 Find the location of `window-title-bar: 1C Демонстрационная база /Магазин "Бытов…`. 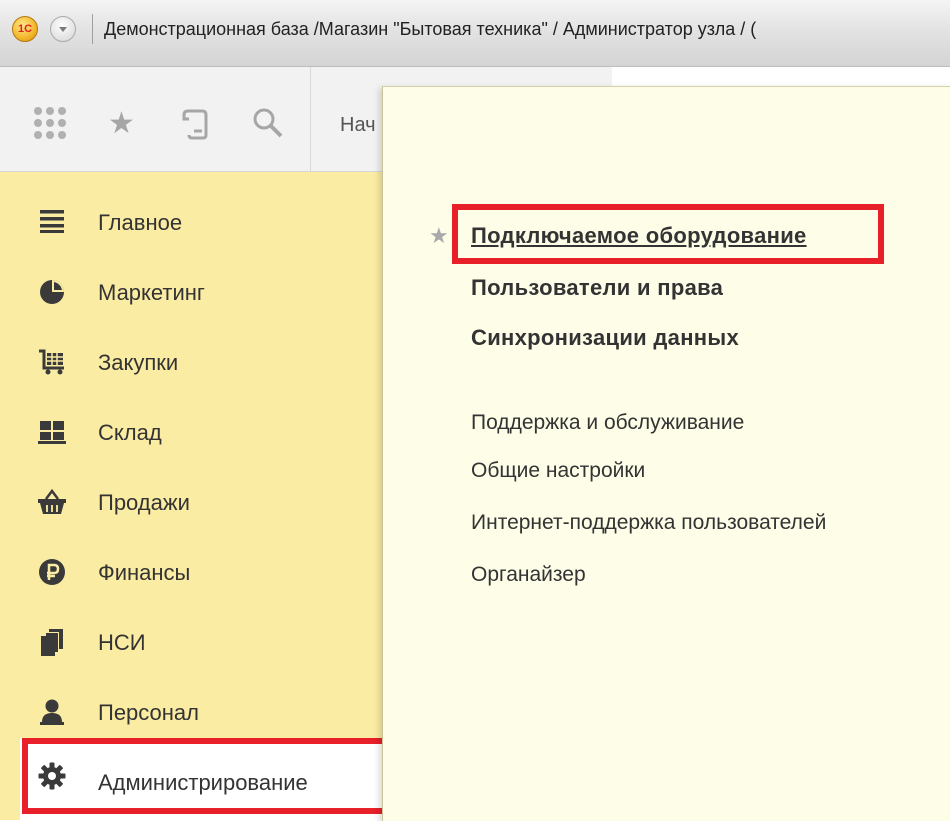

window-title-bar: 1C Демонстрационная база /Магазин "Бытов… is located at coordinates (475, 33).